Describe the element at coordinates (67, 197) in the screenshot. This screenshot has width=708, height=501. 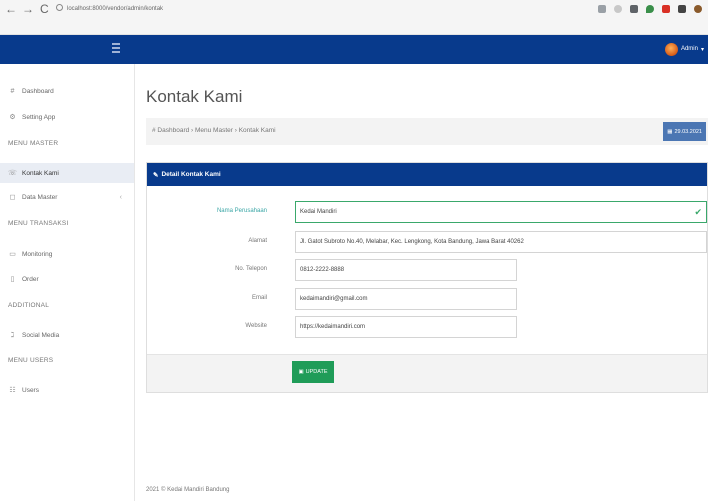
I see `sidebar-item-data-master: ◻ Data Master ‹` at that location.